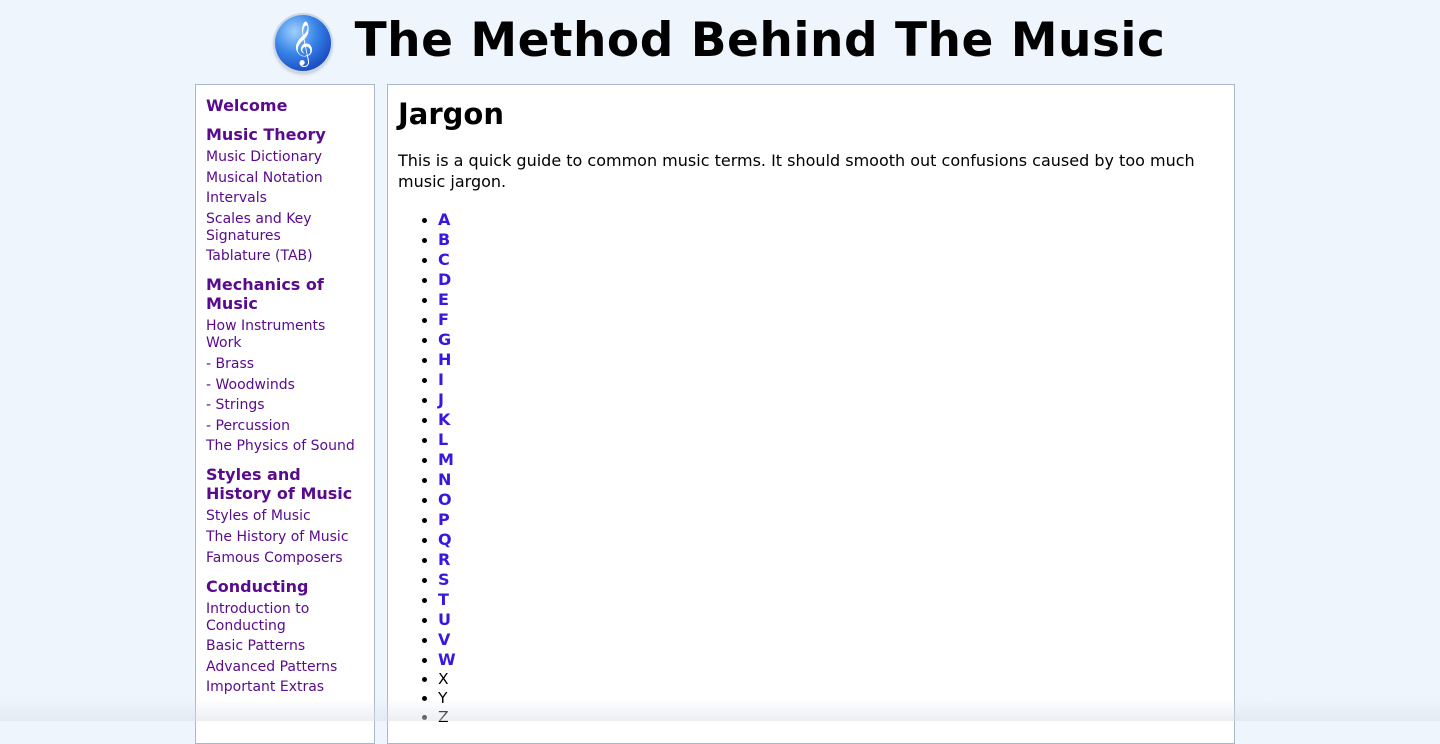 The width and height of the screenshot is (1440, 744). I want to click on nav-welcome: Welcome, so click(285, 105).